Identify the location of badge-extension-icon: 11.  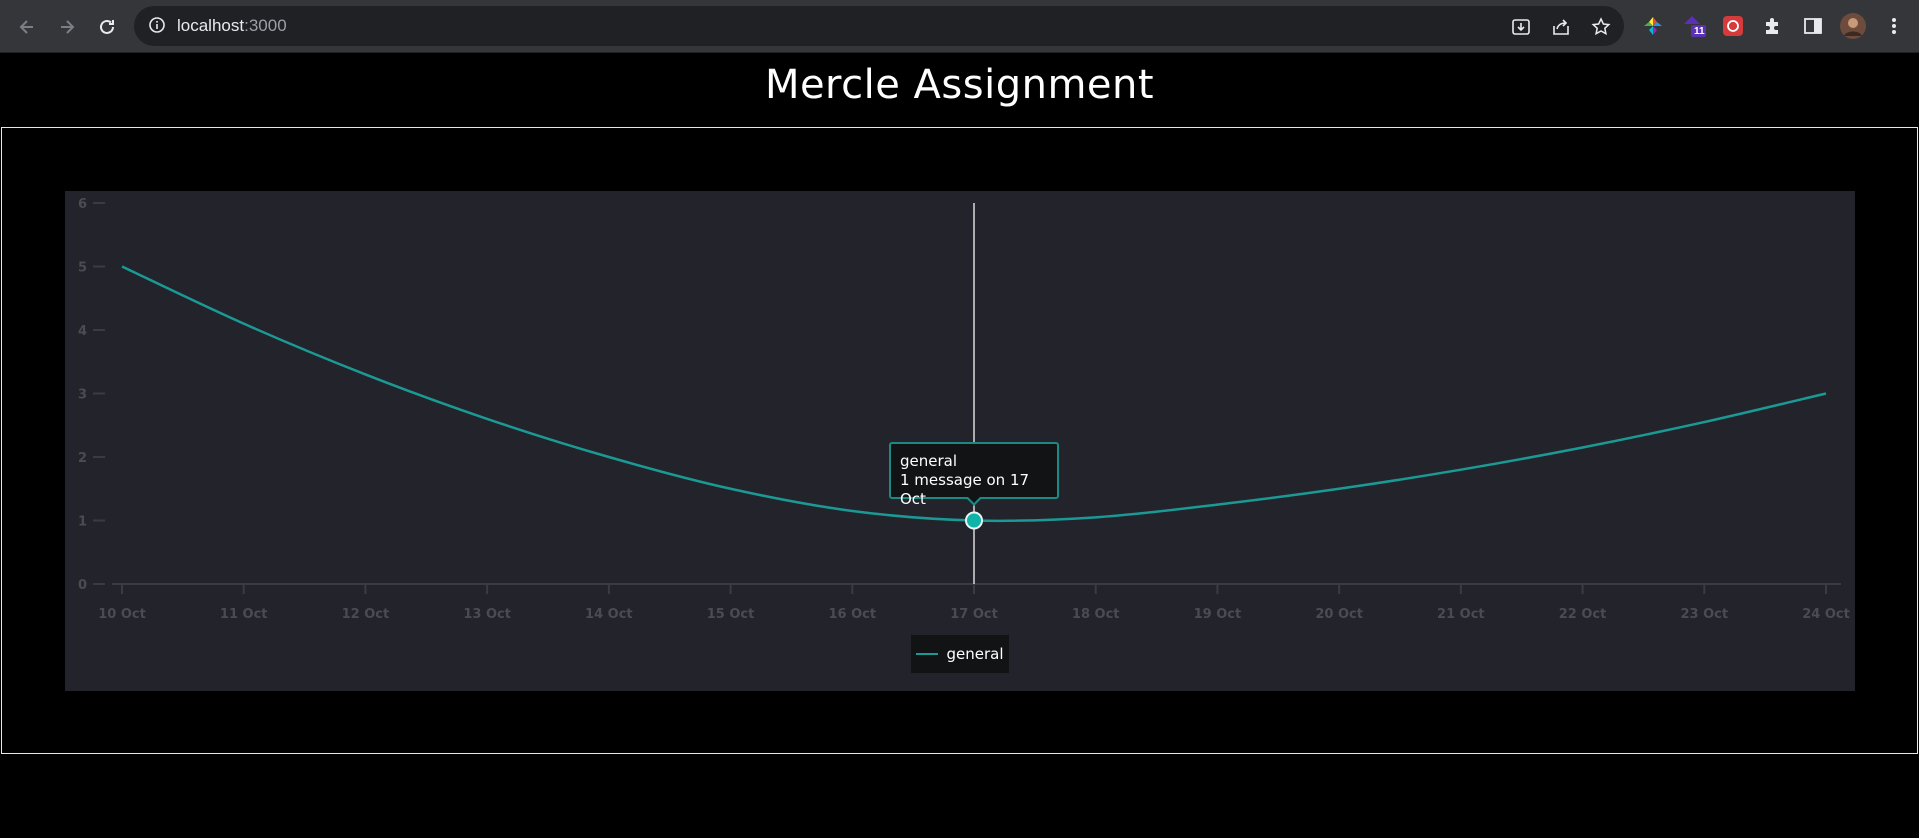
(1694, 26).